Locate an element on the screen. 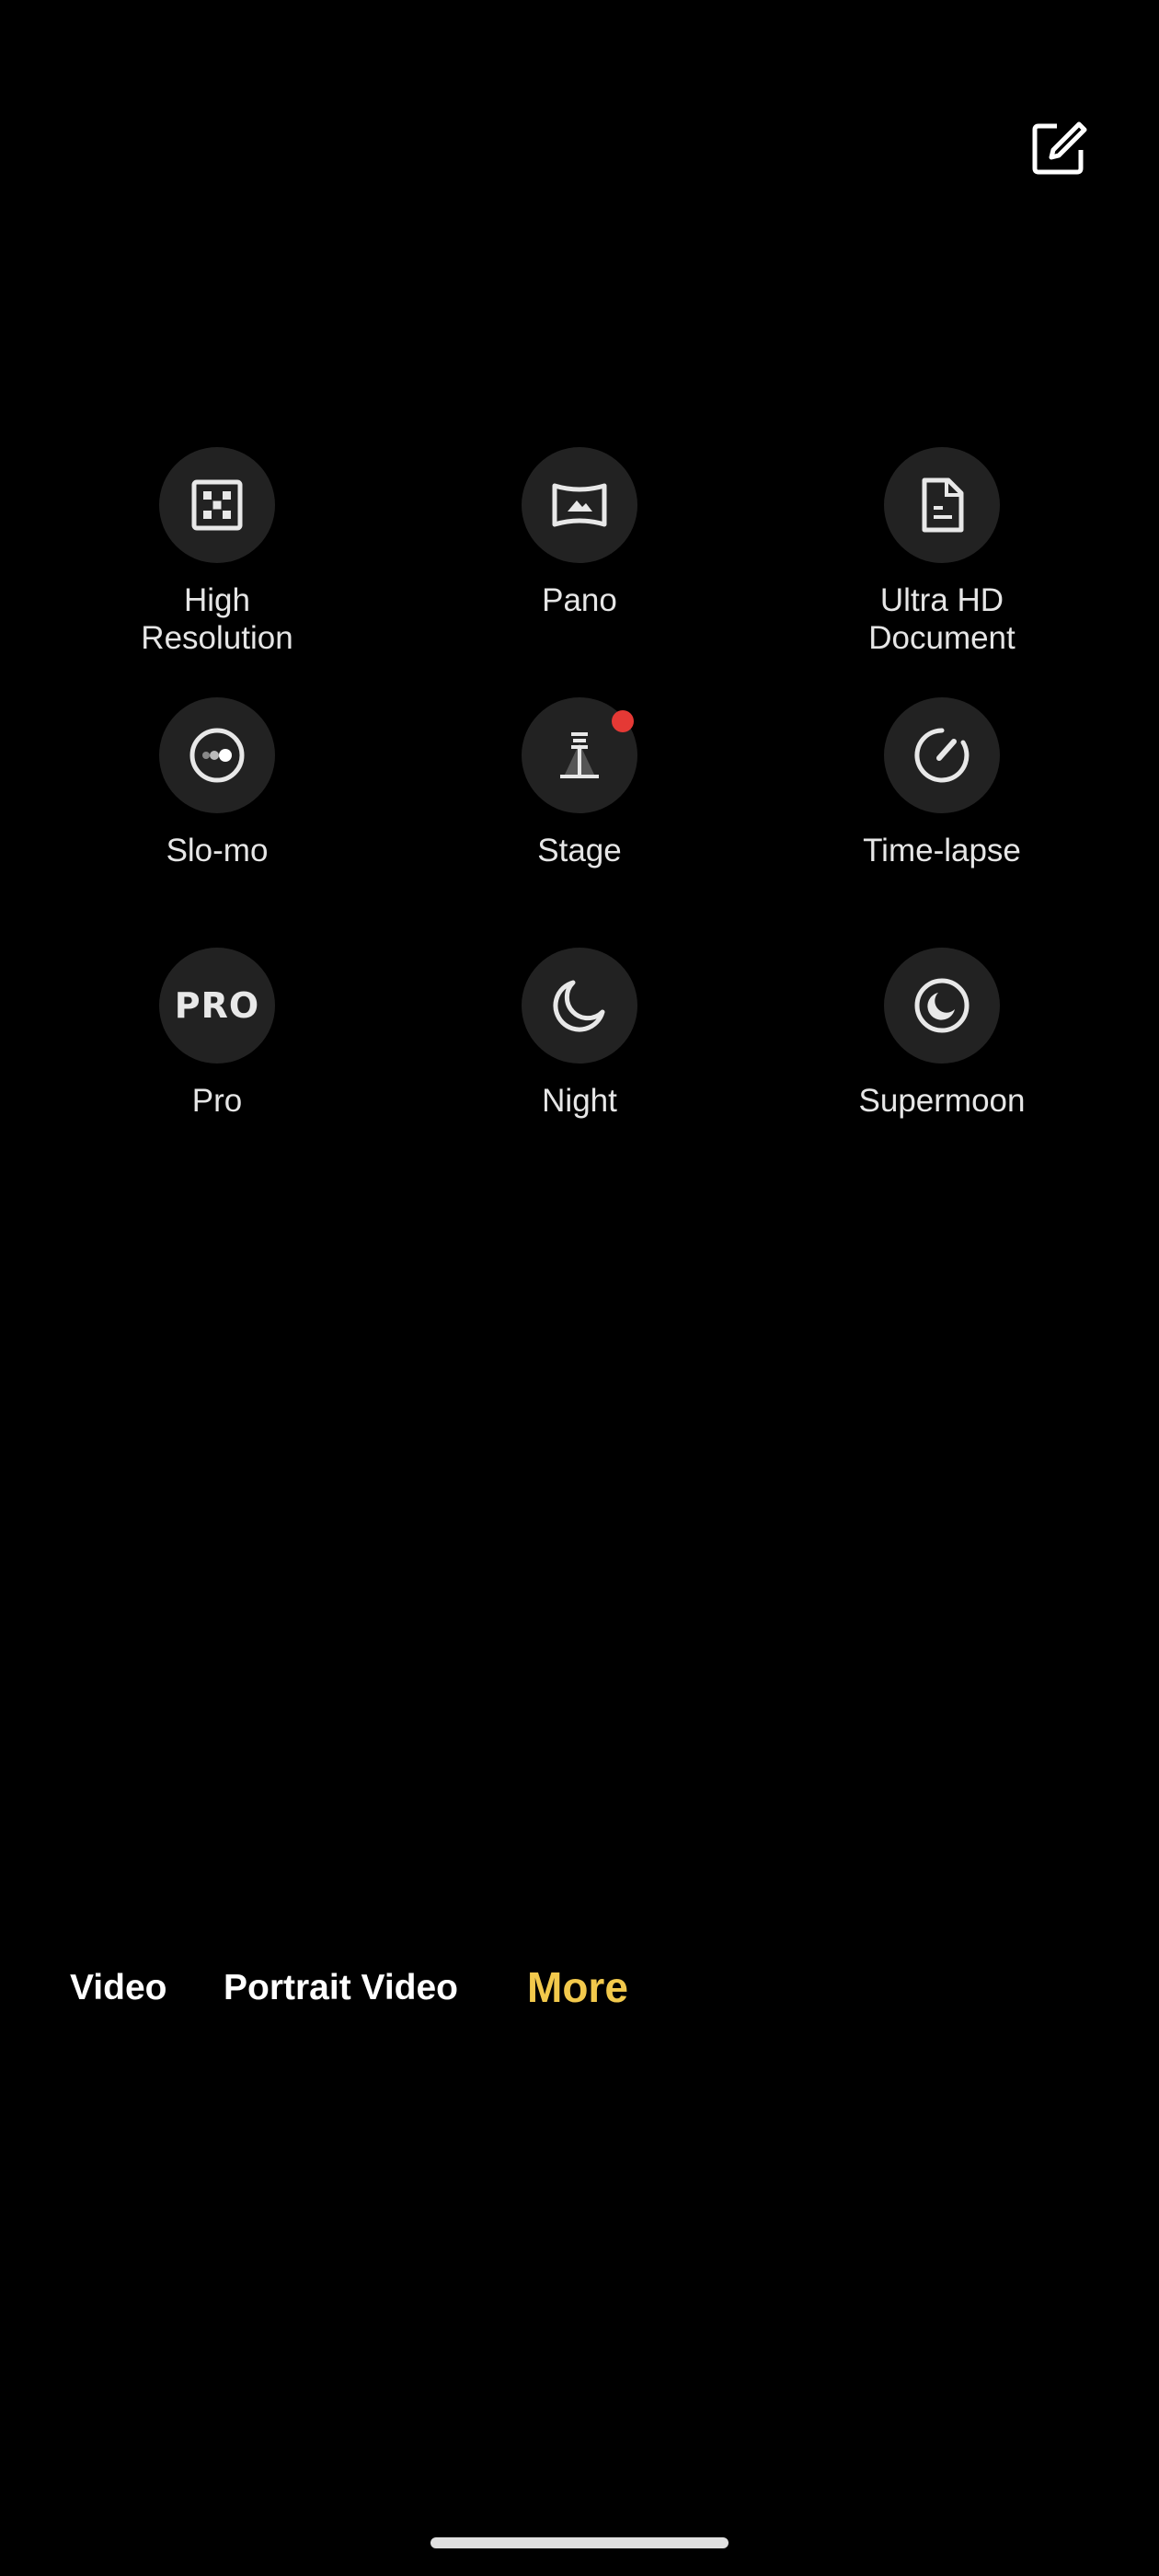  mode-label: High Resolution is located at coordinates (217, 619).